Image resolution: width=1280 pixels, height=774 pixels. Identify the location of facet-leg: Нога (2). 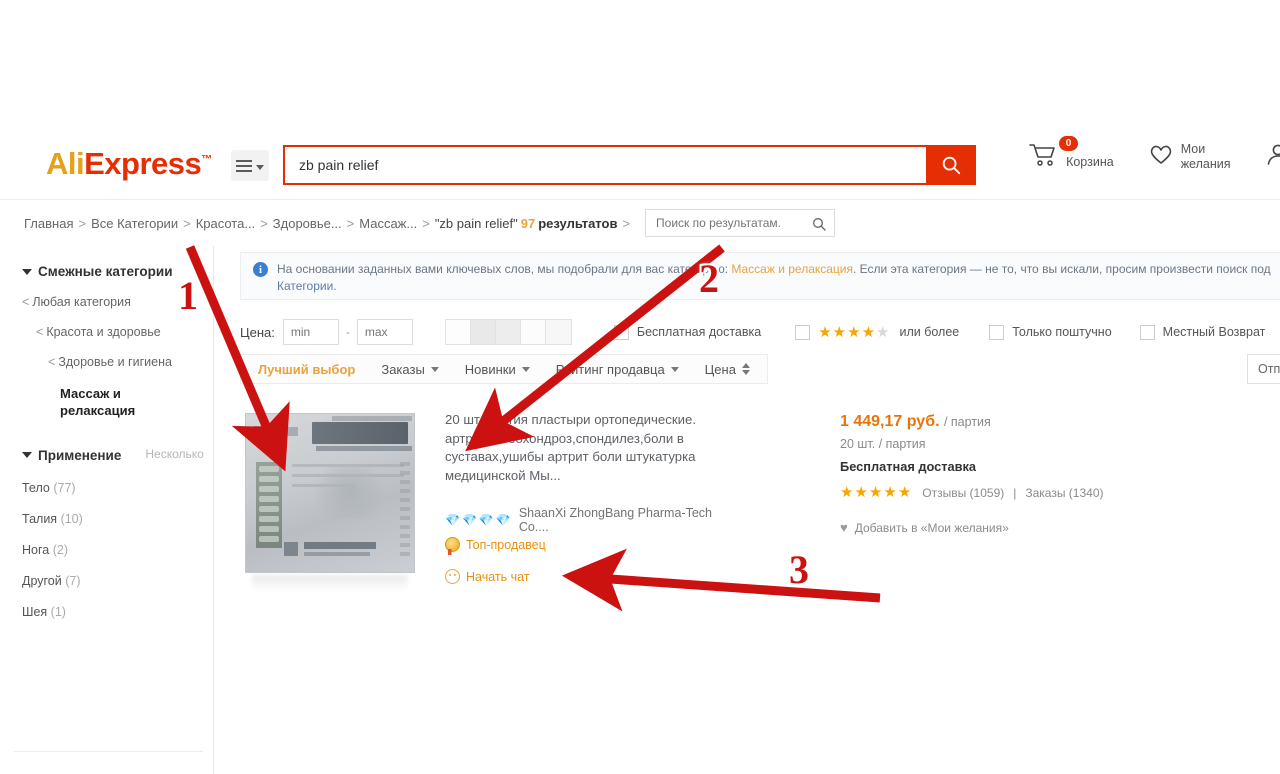
(117, 550).